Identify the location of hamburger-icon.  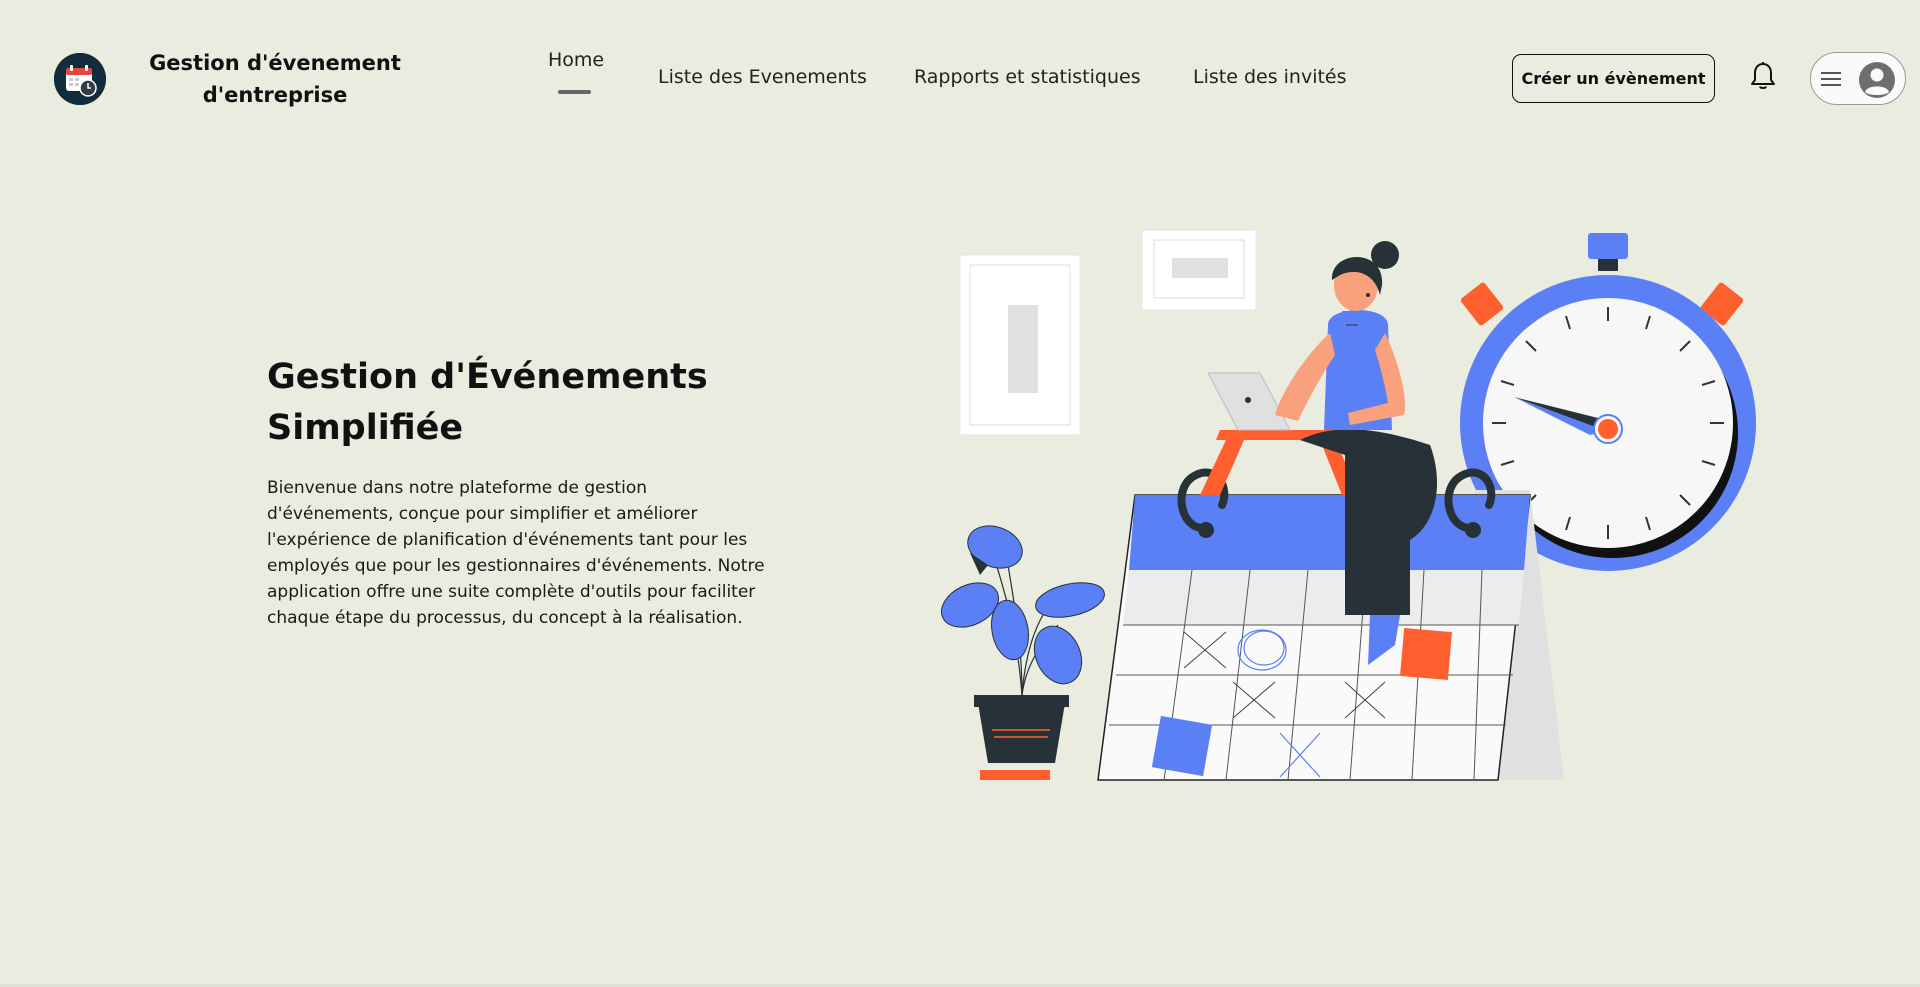
(1831, 79).